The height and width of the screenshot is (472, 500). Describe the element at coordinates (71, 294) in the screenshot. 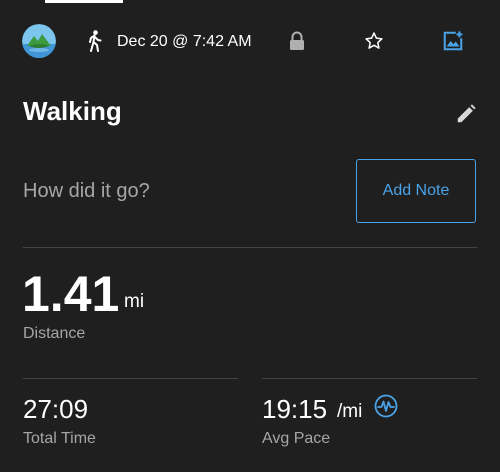

I see `distance-value: 1.41` at that location.